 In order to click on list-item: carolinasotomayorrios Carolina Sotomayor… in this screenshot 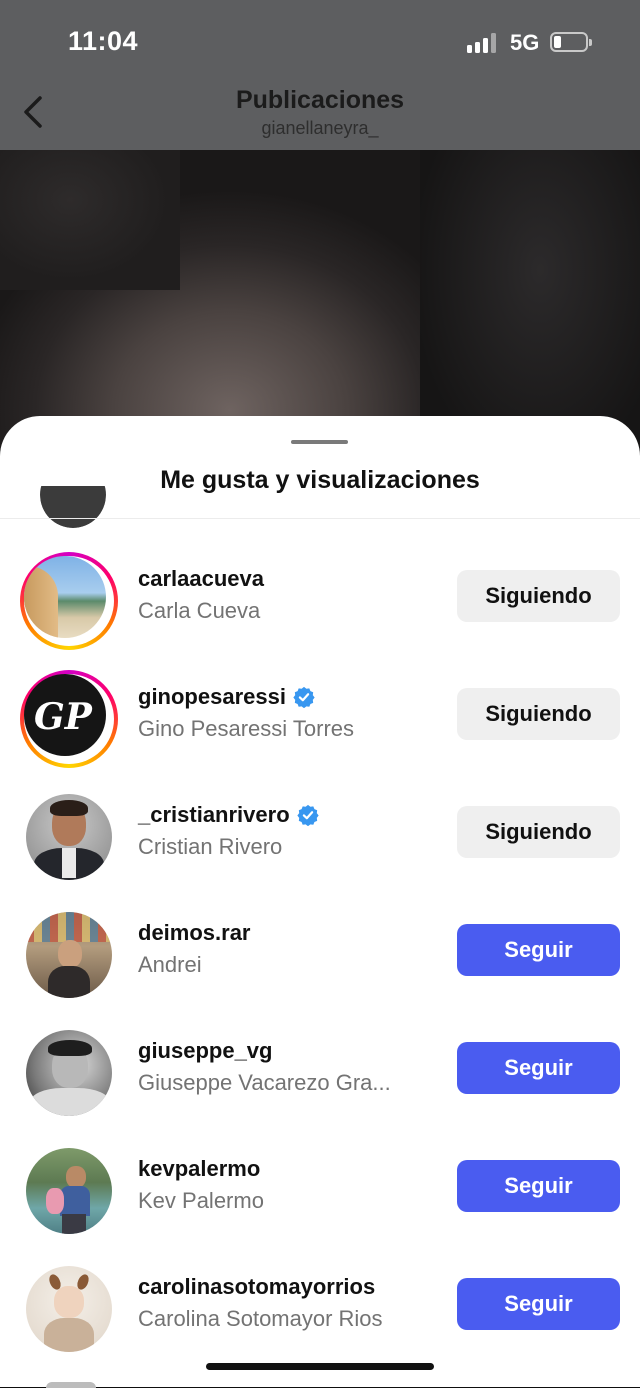, I will do `click(320, 1309)`.